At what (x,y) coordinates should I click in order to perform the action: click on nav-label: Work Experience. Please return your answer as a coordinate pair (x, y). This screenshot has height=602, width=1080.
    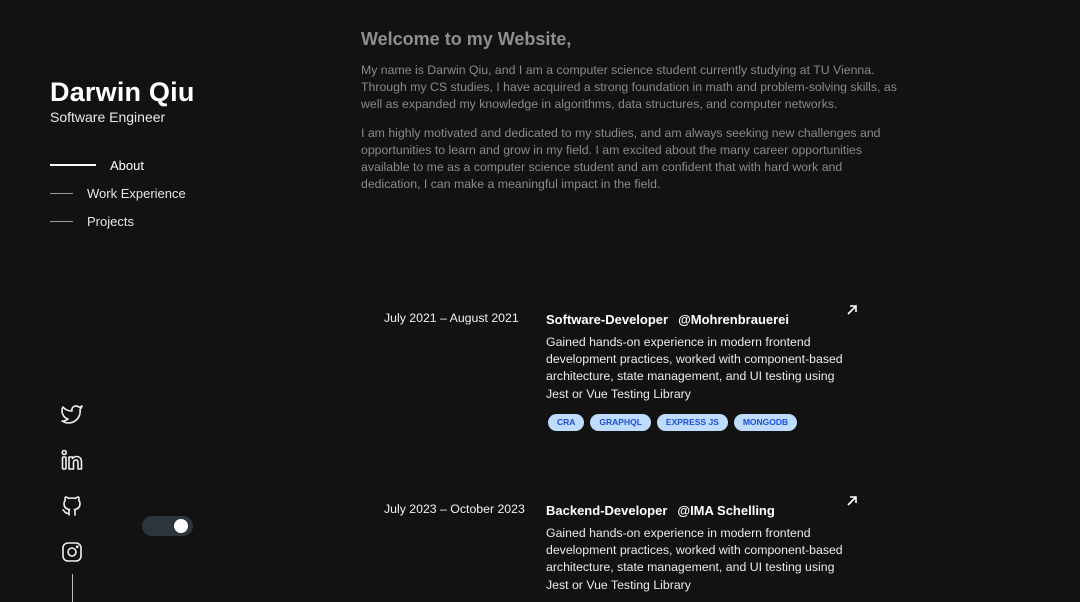
    Looking at the image, I should click on (136, 193).